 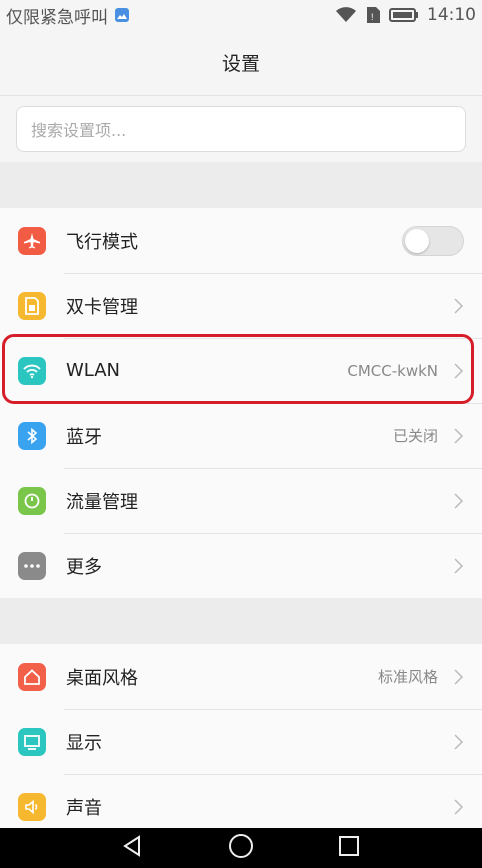 What do you see at coordinates (32, 676) in the screenshot?
I see `home-icon` at bounding box center [32, 676].